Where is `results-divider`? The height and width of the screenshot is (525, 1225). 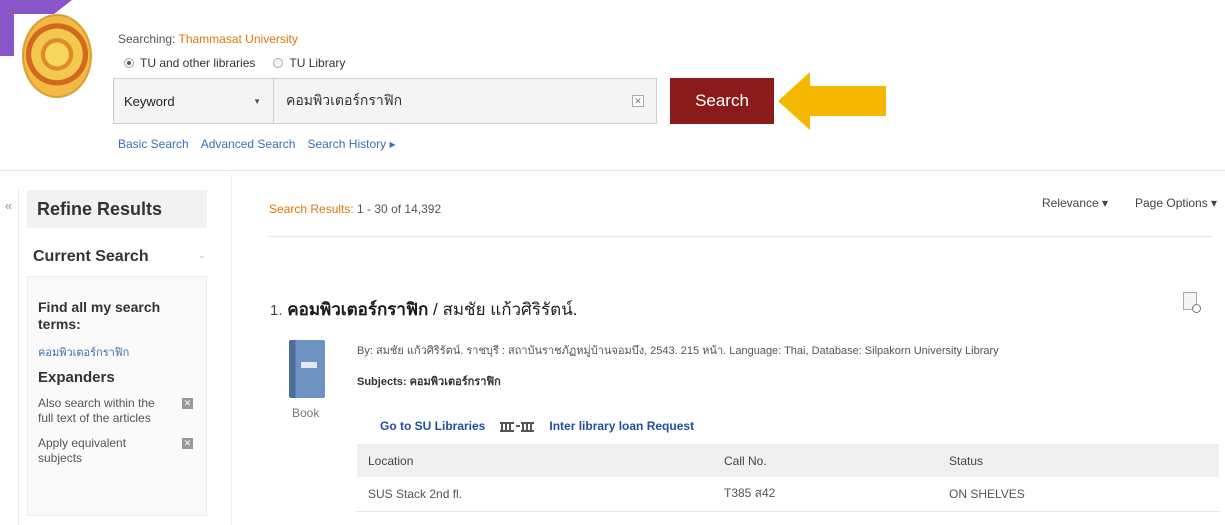
results-divider is located at coordinates (741, 236).